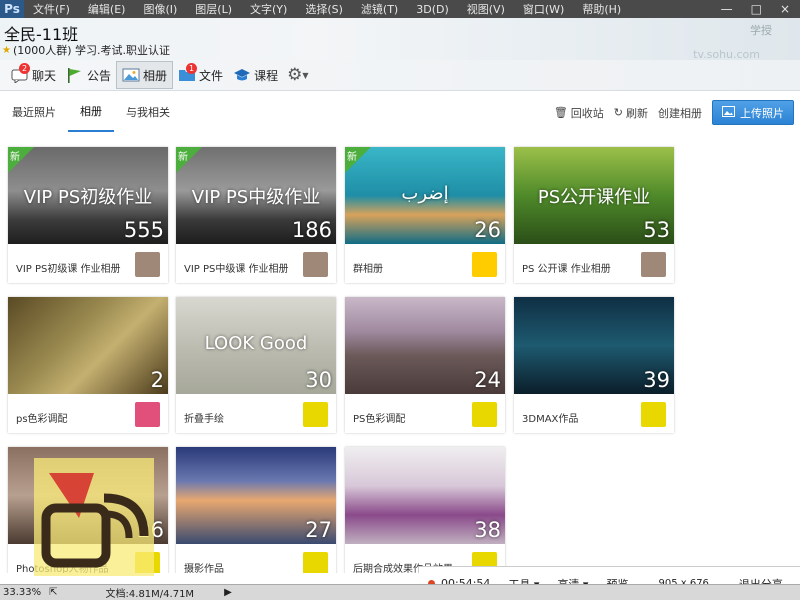 Image resolution: width=800 pixels, height=600 pixels. I want to click on subtab-related-to-me: 与我相关, so click(148, 112).